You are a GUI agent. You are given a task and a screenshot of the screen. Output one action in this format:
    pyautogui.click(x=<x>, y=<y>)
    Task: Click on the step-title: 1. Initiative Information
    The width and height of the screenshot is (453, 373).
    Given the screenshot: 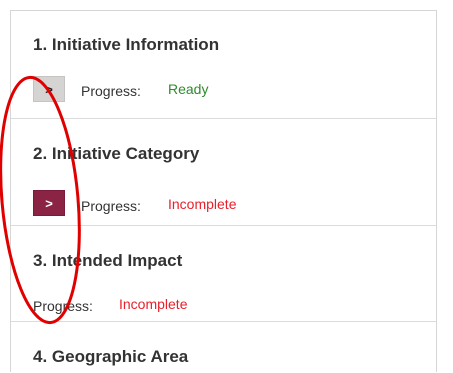 What is the action you would take?
    pyautogui.click(x=126, y=44)
    